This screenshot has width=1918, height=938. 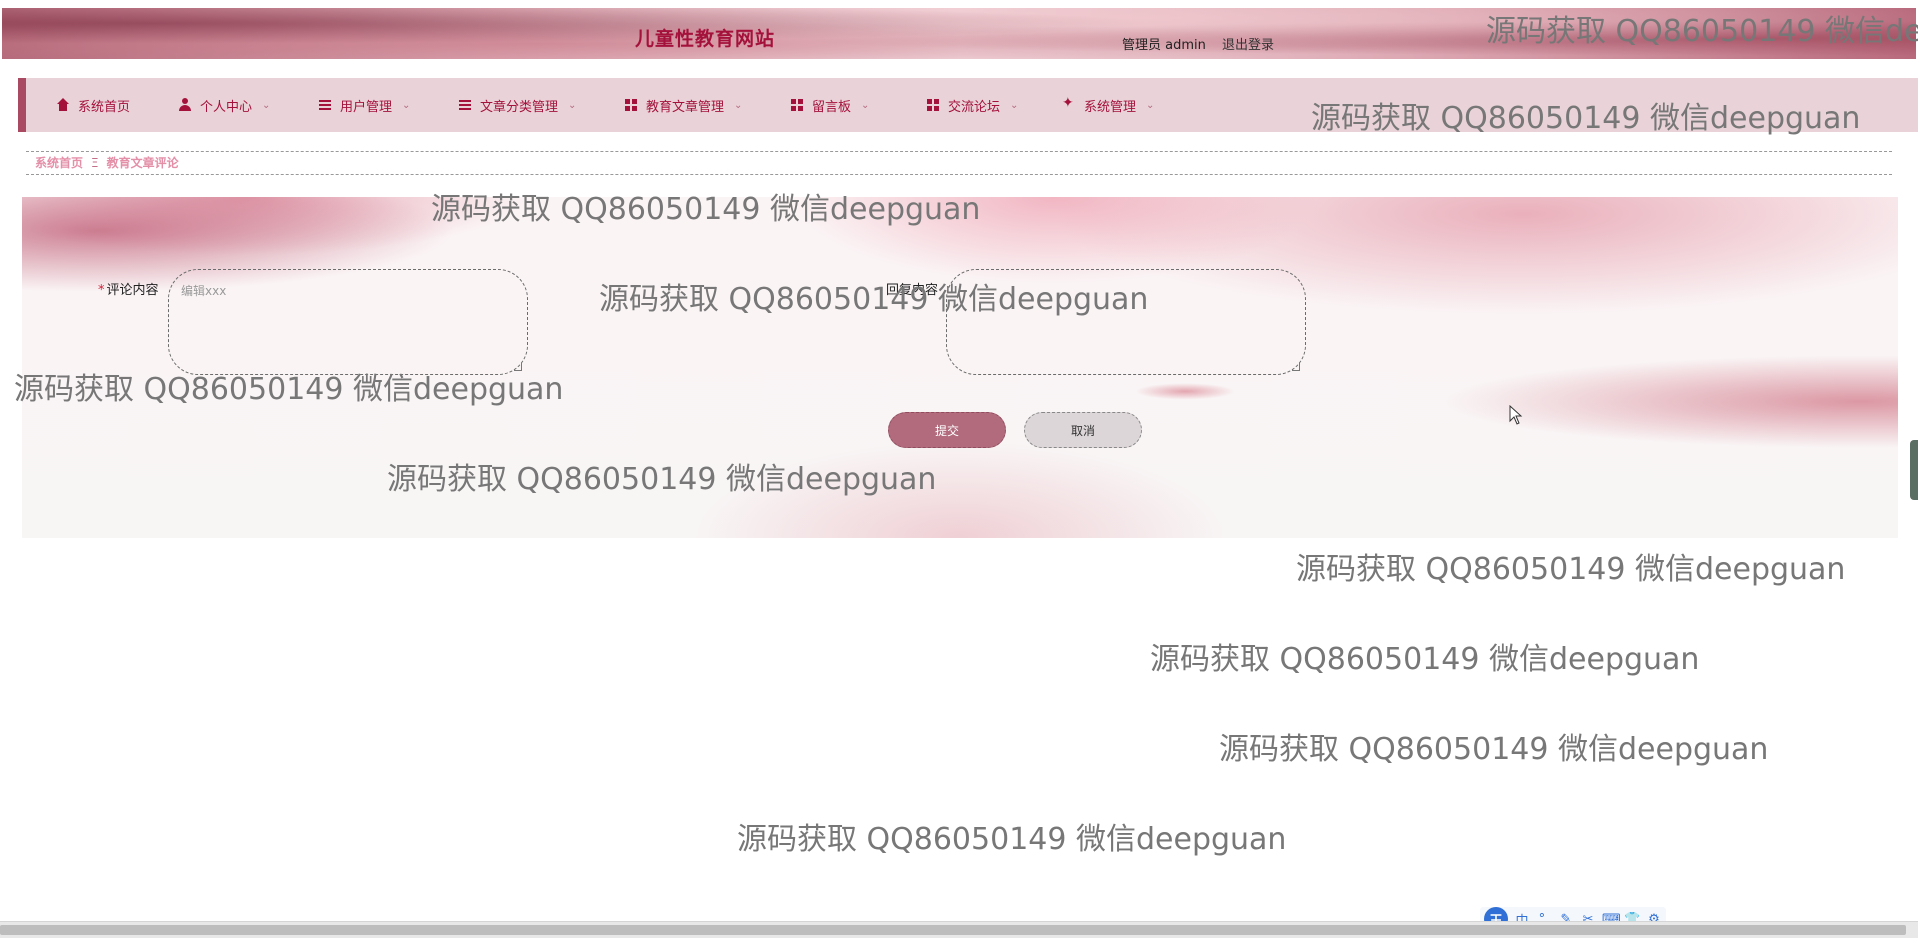 What do you see at coordinates (101, 290) in the screenshot?
I see `required-mark: *` at bounding box center [101, 290].